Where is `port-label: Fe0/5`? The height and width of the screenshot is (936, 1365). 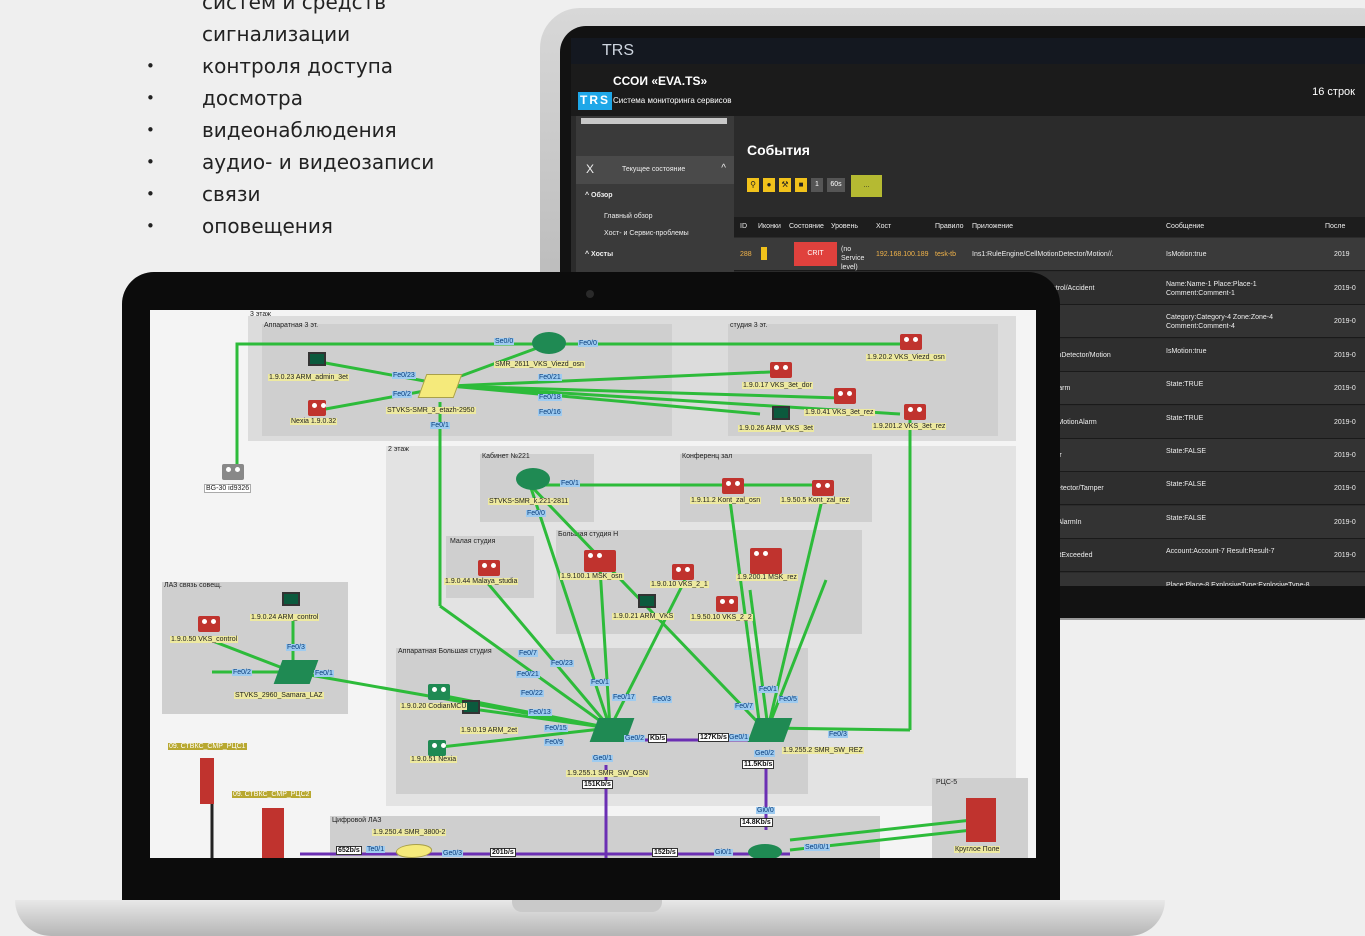 port-label: Fe0/5 is located at coordinates (788, 699).